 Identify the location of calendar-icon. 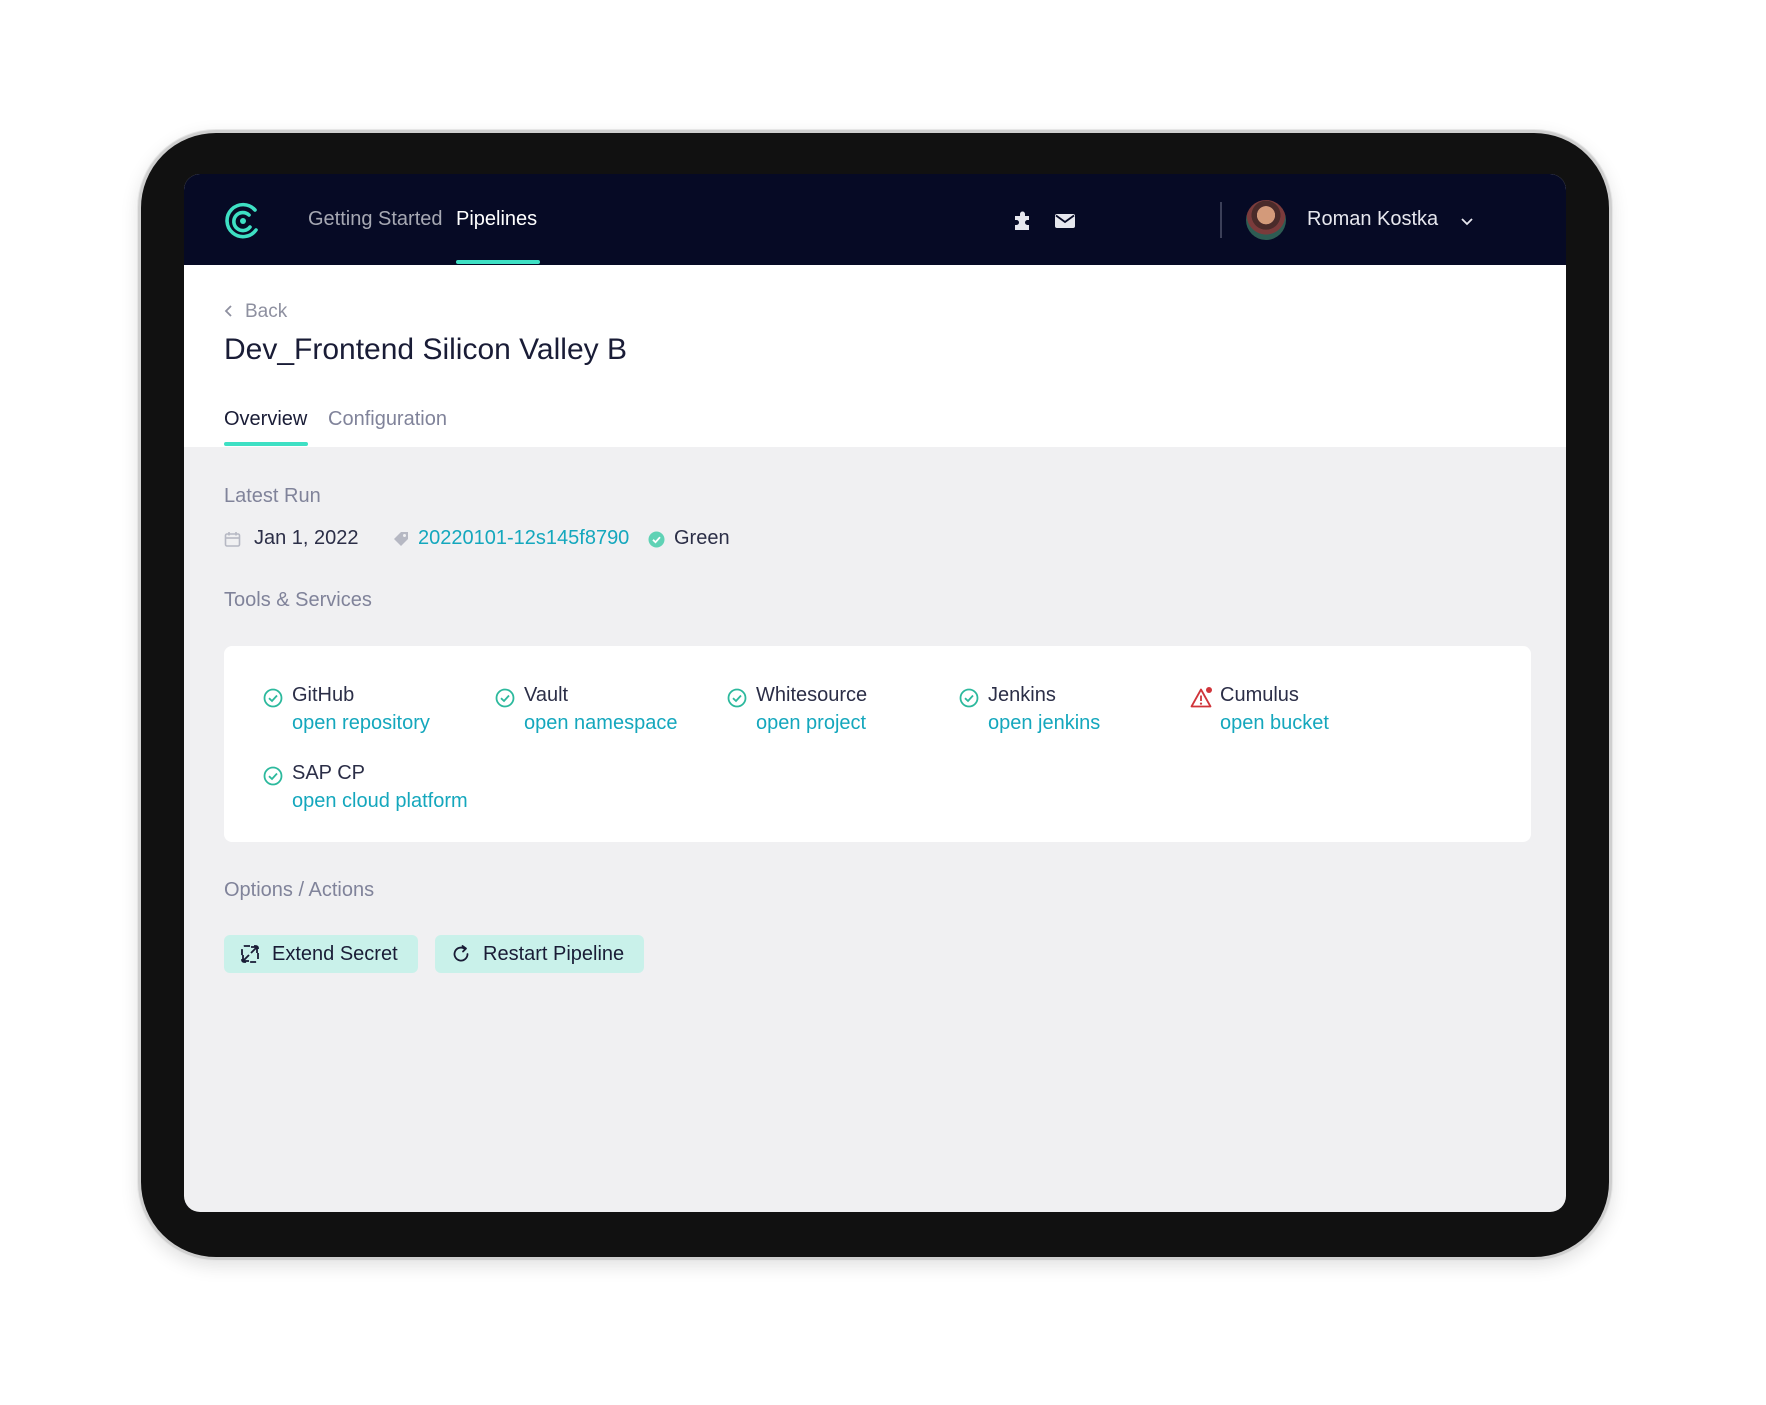
(232, 539).